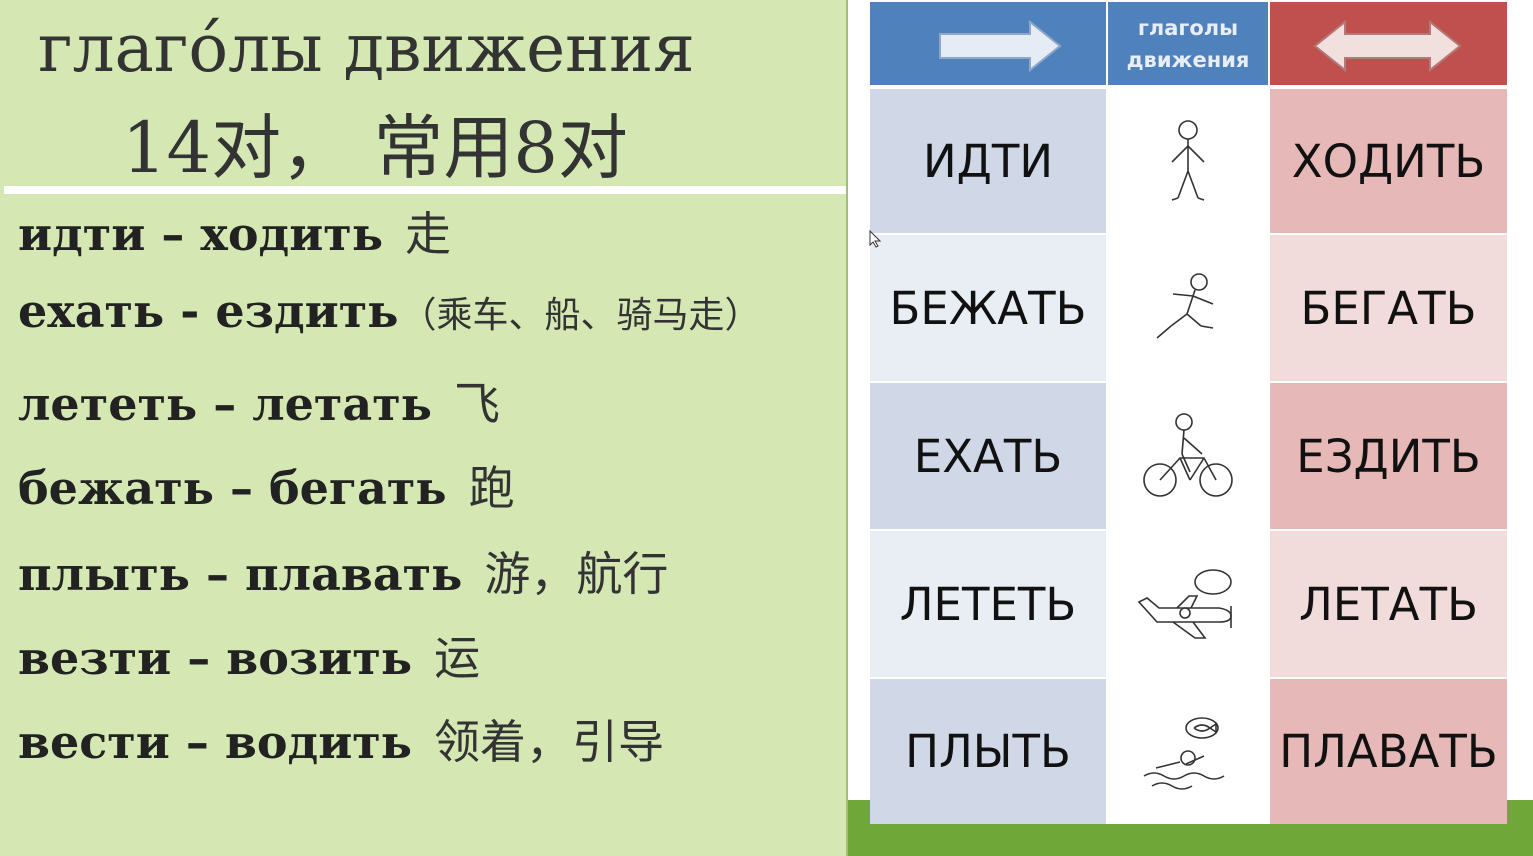  Describe the element at coordinates (988, 456) in the screenshot. I see `unidirectional-verb: ЕХАТЬ` at that location.